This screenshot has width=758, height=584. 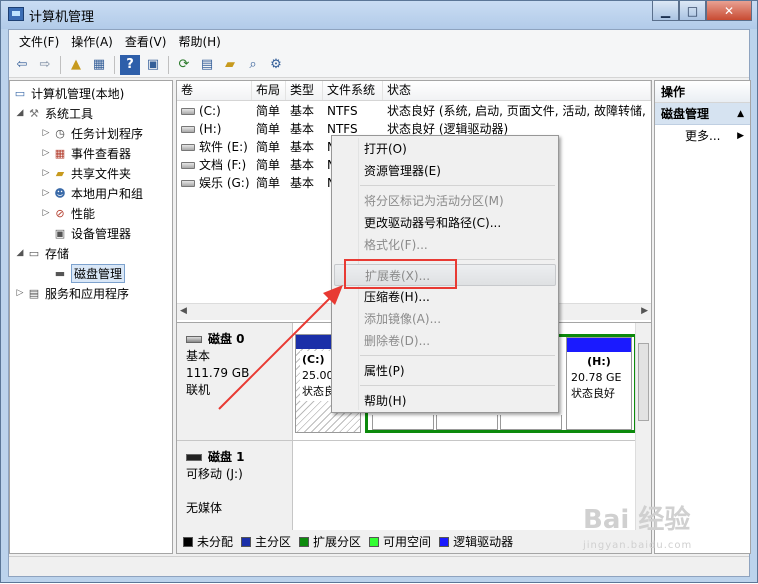 I want to click on baidu-watermark: Bai 经验 jingyan.baidu.com, so click(x=658, y=529).